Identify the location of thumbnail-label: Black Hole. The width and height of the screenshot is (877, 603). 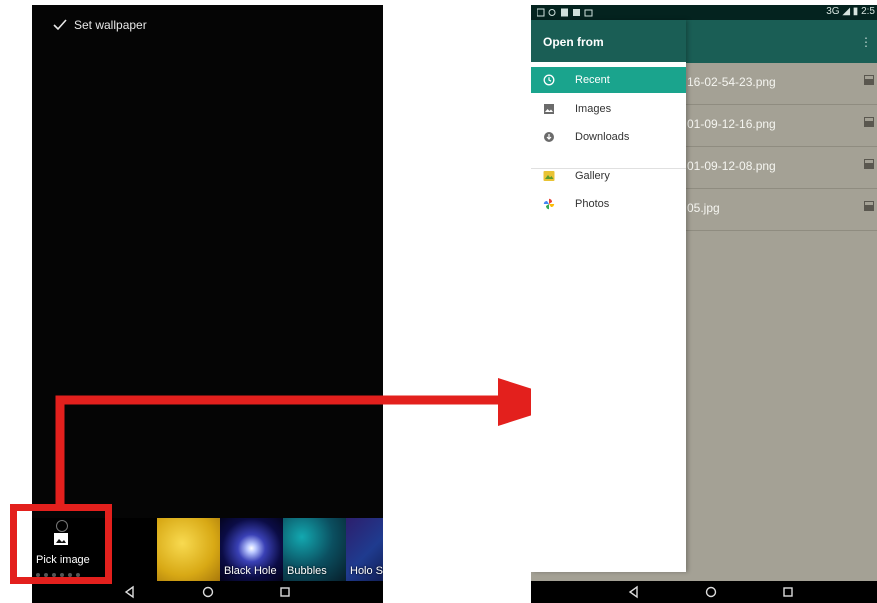
(250, 571).